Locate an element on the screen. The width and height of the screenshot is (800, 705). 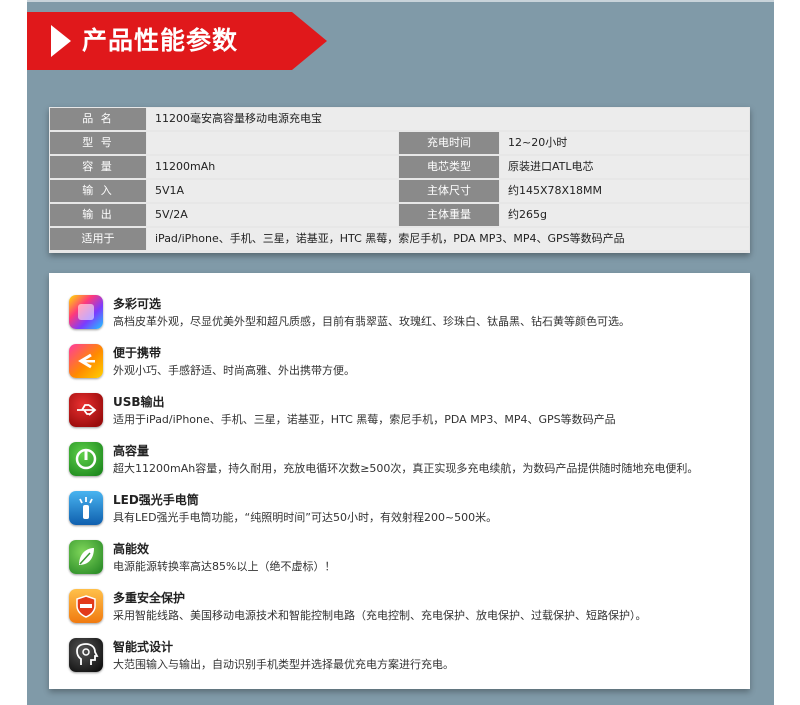
spec-value: 11200毫安高容量移动电源充电宝 is located at coordinates (448, 119).